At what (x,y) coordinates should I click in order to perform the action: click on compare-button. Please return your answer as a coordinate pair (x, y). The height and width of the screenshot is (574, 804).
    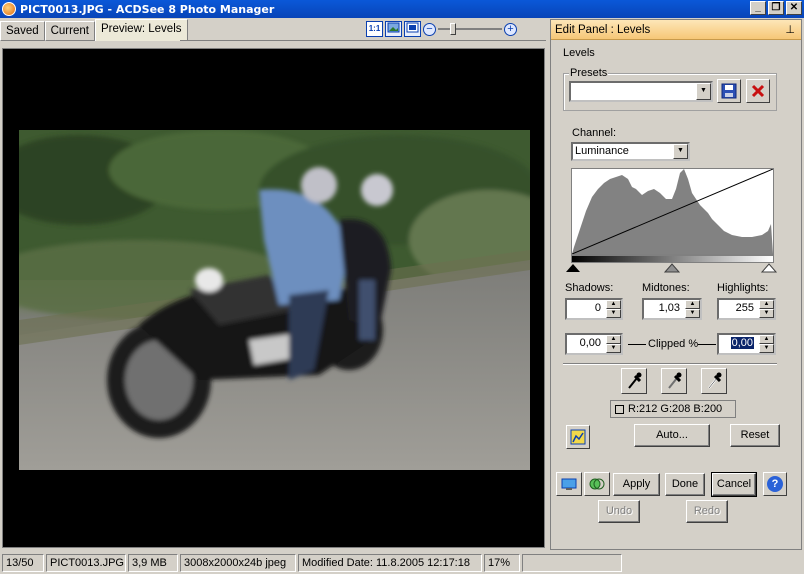
    Looking at the image, I should click on (597, 484).